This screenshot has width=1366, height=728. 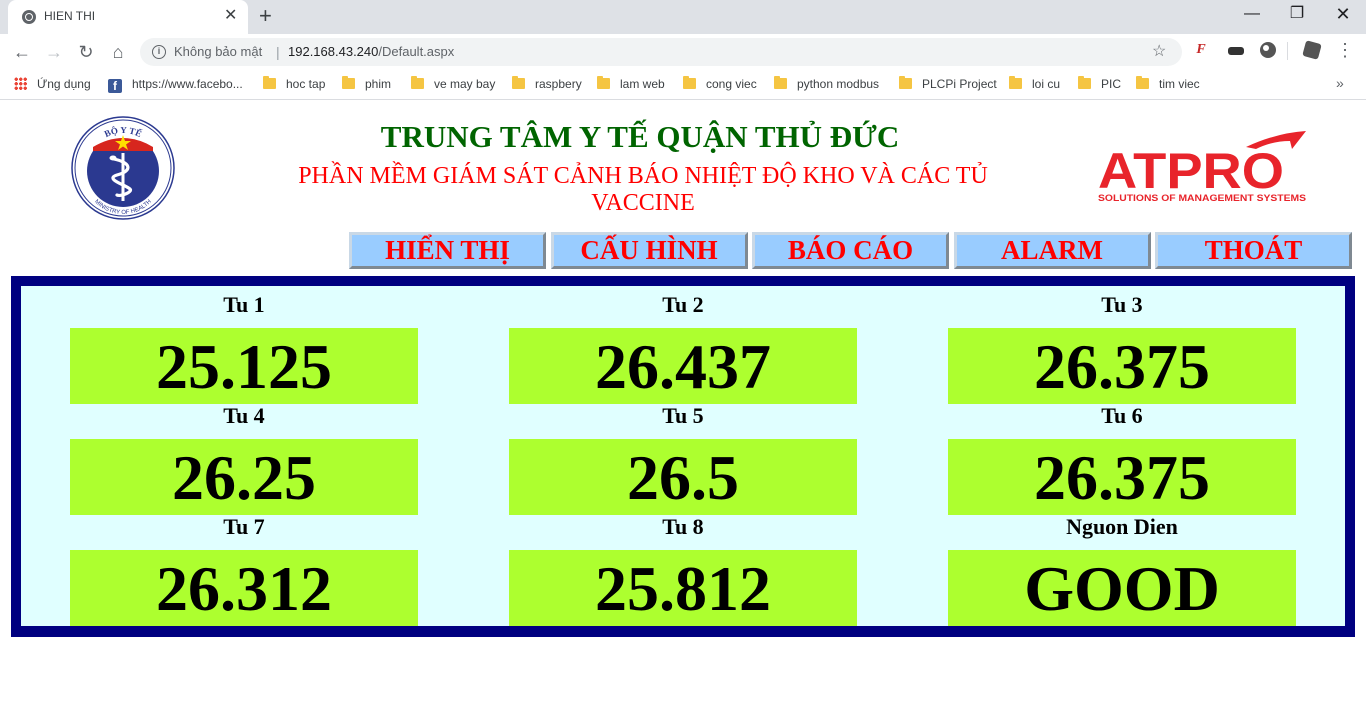 I want to click on url-host: 192.168.43.240, so click(x=333, y=51).